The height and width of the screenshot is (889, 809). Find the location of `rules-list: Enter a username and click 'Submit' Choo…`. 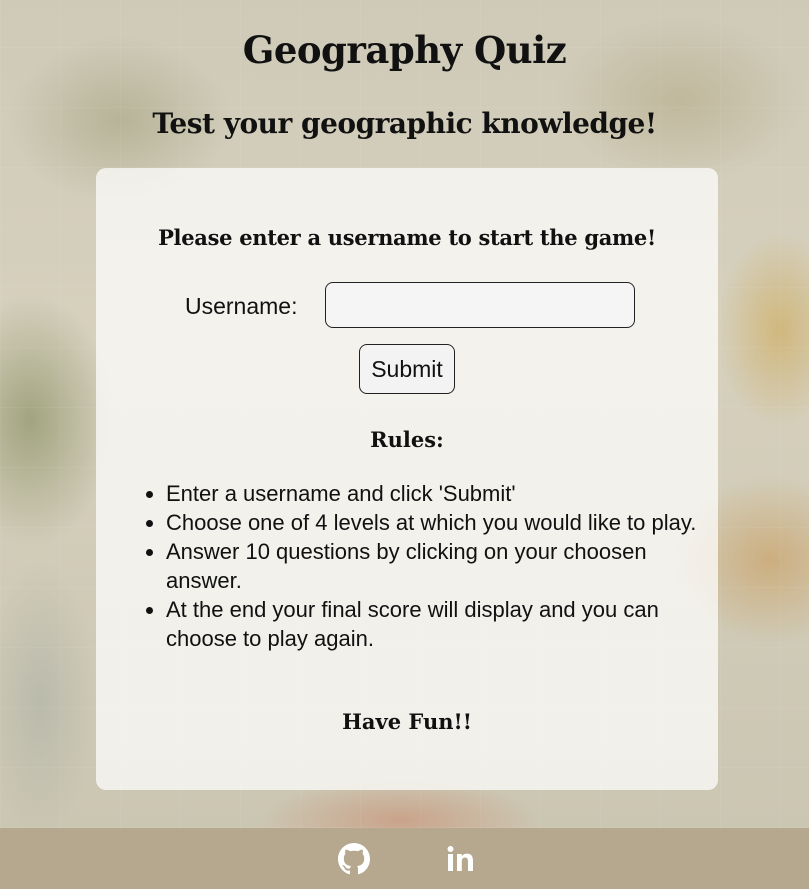

rules-list: Enter a username and click 'Submit' Choo… is located at coordinates (426, 566).